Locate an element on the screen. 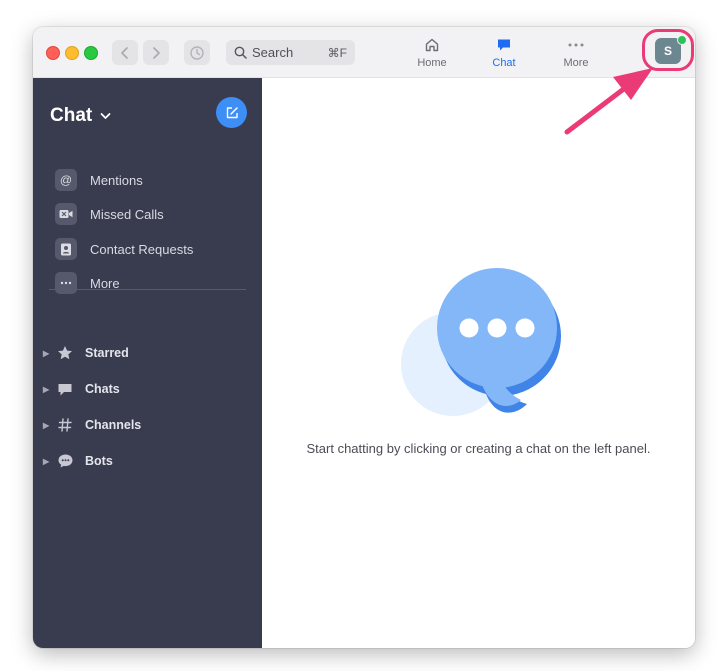 The height and width of the screenshot is (671, 721). history-button is located at coordinates (197, 52).